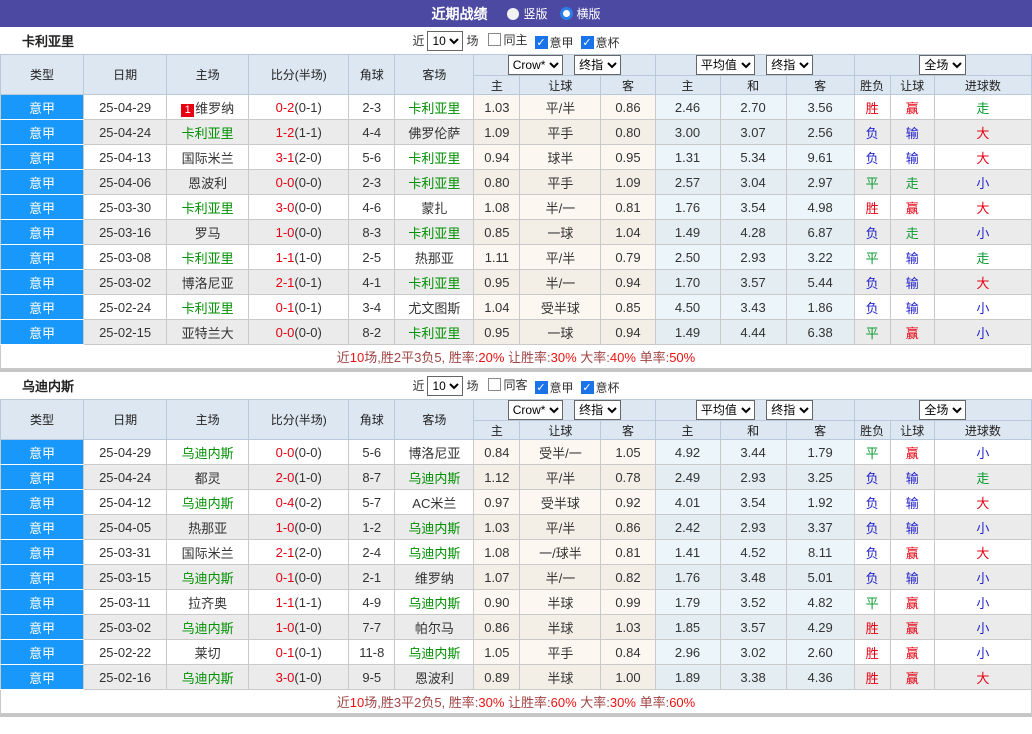  Describe the element at coordinates (418, 41) in the screenshot. I see `near-label: 近` at that location.